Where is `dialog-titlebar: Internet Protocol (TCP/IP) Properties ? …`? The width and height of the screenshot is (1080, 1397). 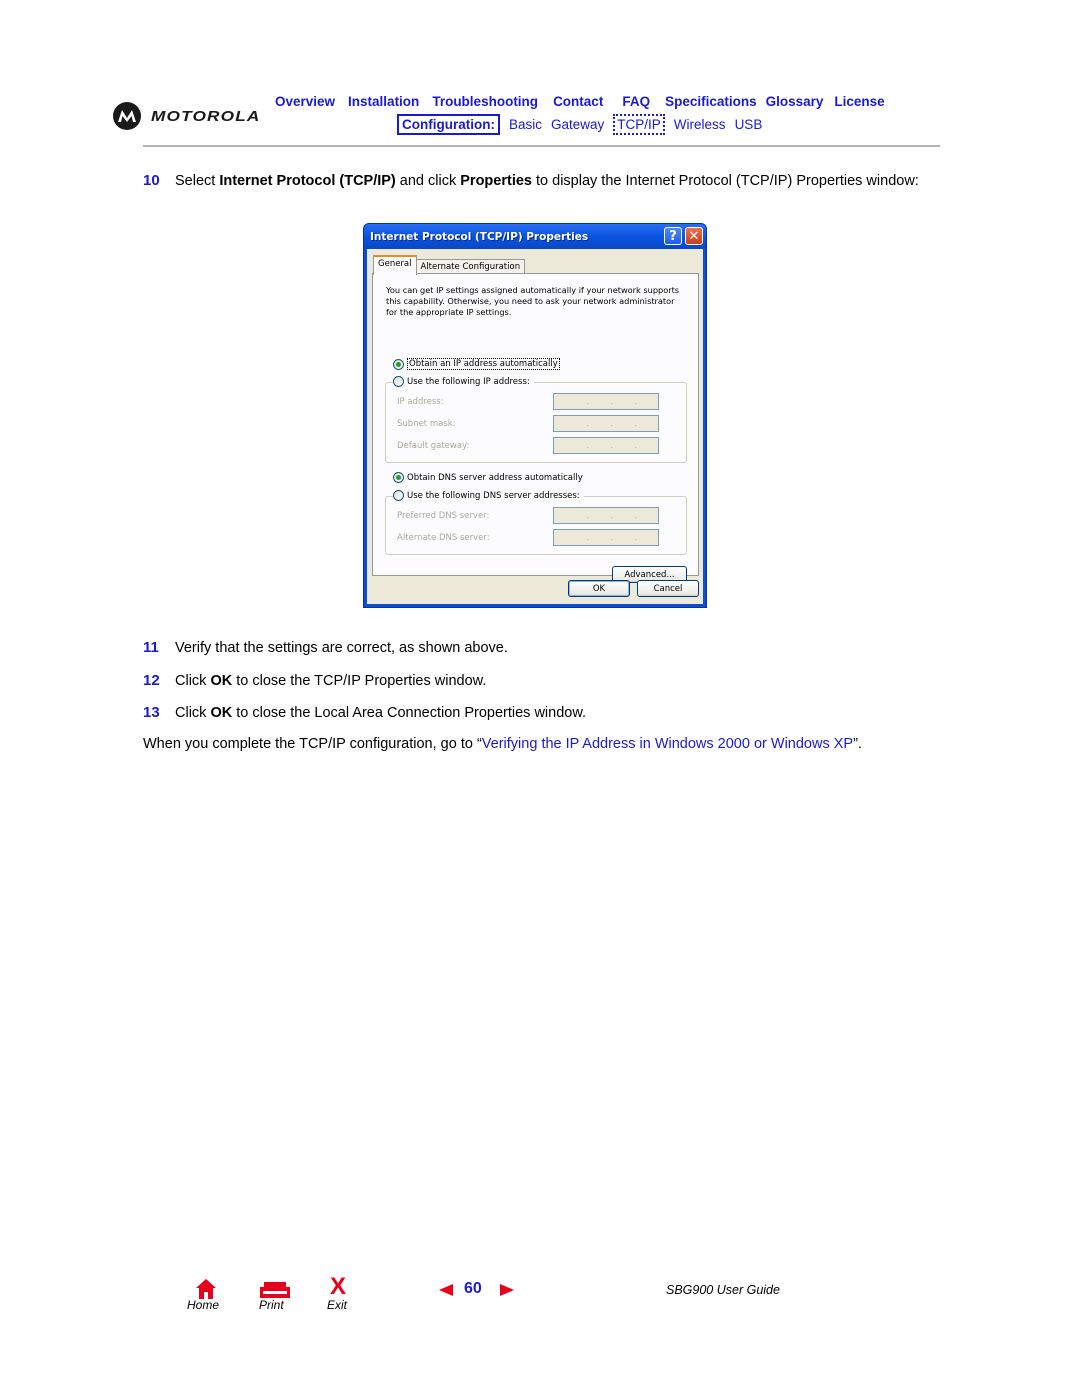 dialog-titlebar: Internet Protocol (TCP/IP) Properties ? … is located at coordinates (535, 236).